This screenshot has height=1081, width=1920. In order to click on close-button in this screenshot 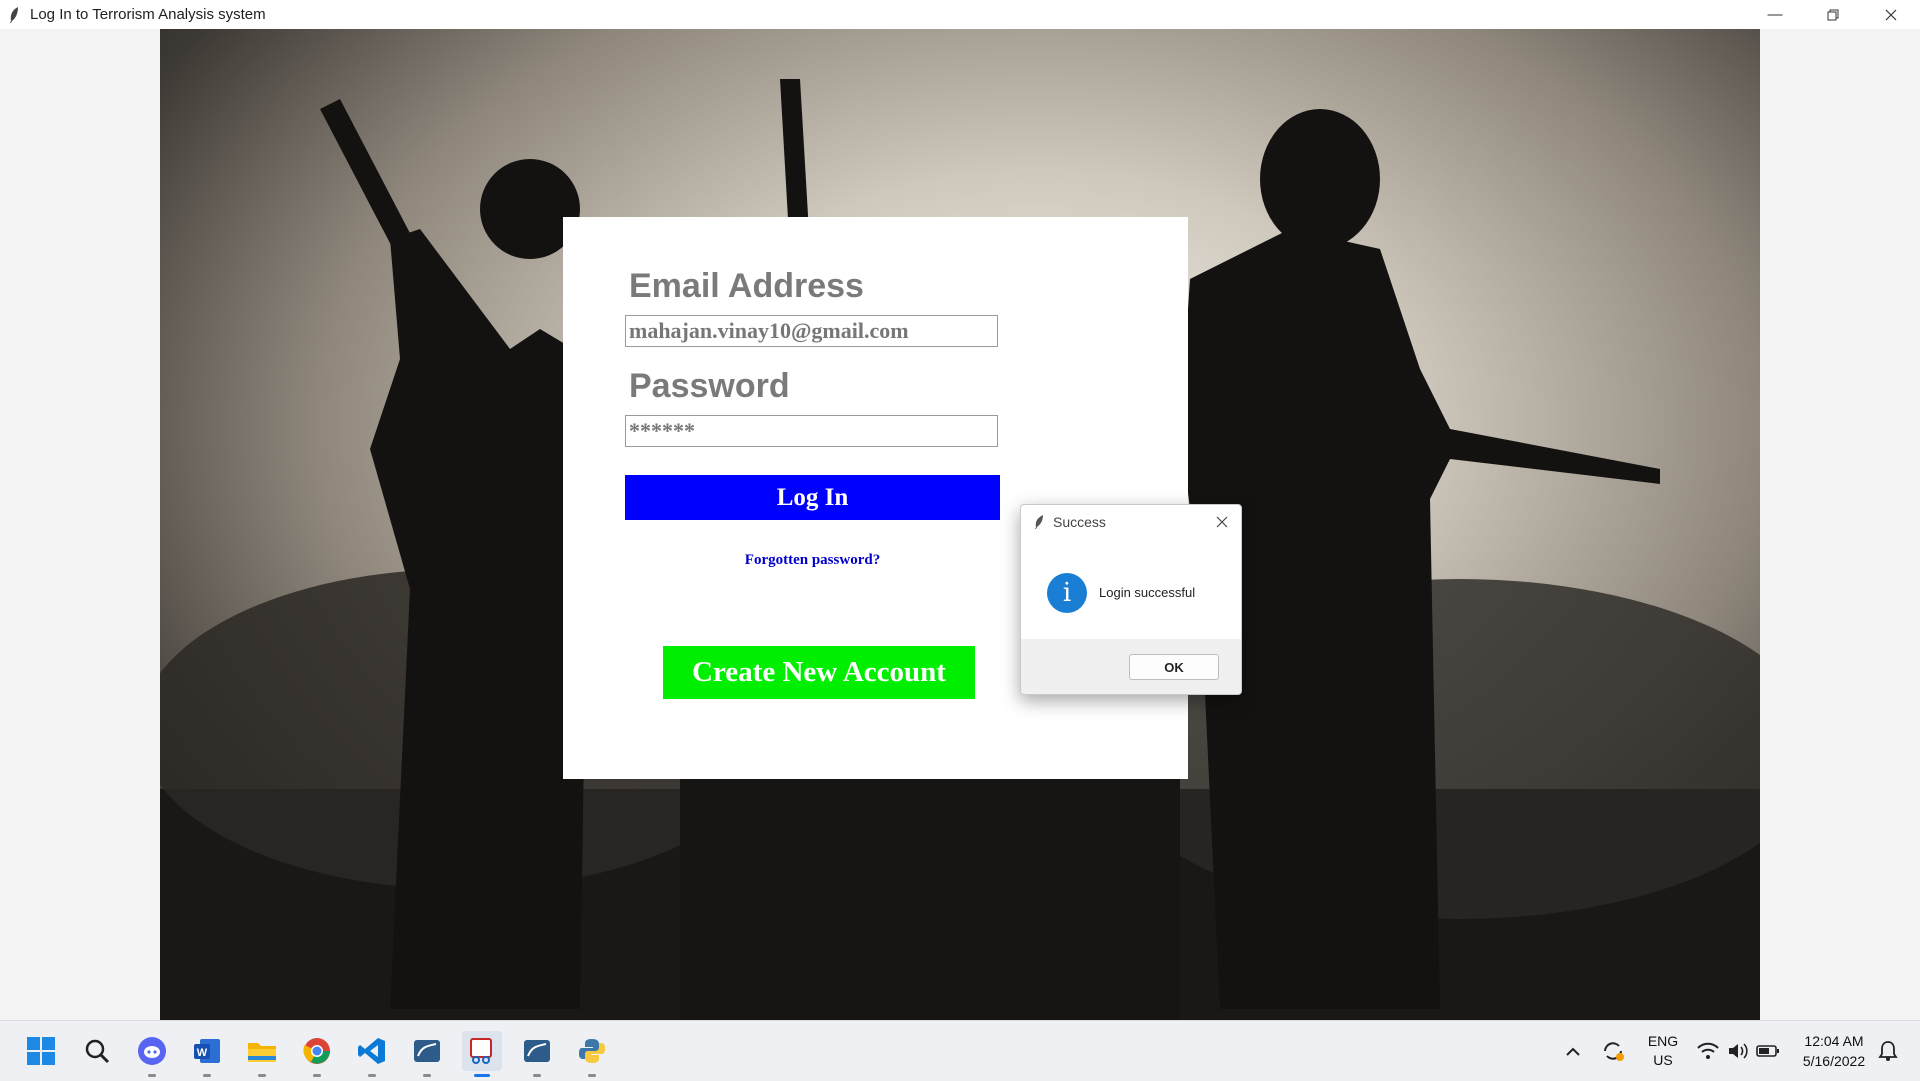, I will do `click(1891, 14)`.